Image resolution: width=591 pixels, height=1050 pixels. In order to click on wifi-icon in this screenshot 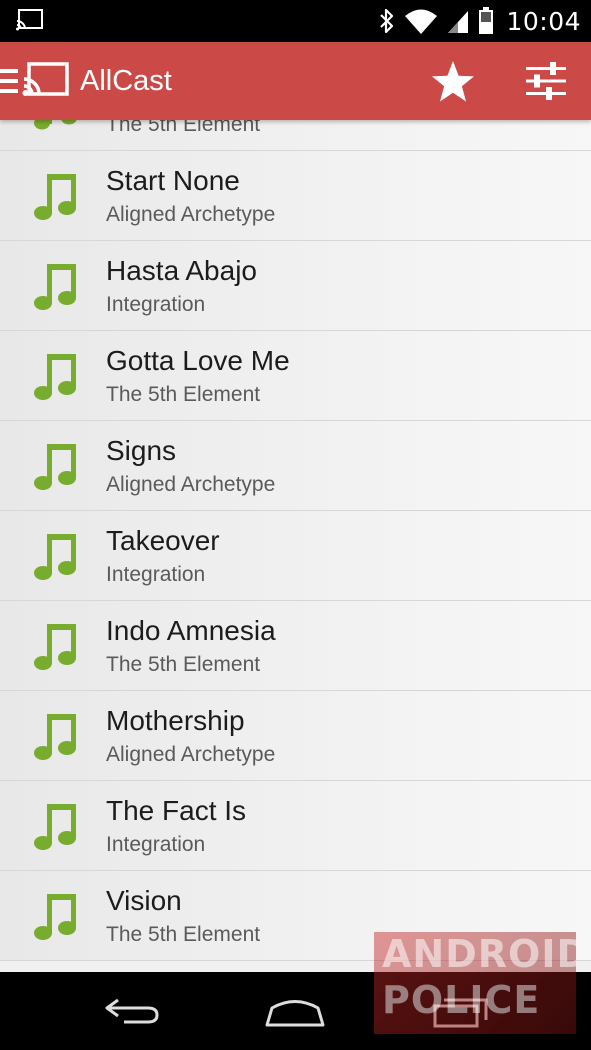, I will do `click(421, 21)`.